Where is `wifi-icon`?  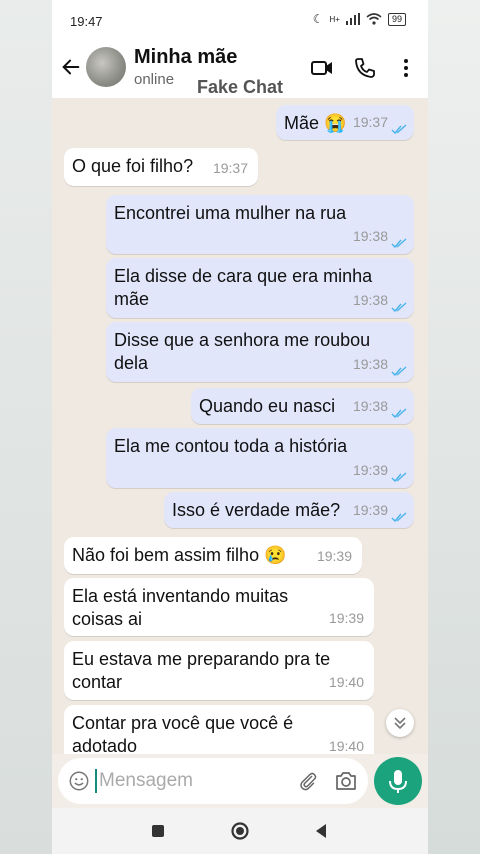
wifi-icon is located at coordinates (374, 19).